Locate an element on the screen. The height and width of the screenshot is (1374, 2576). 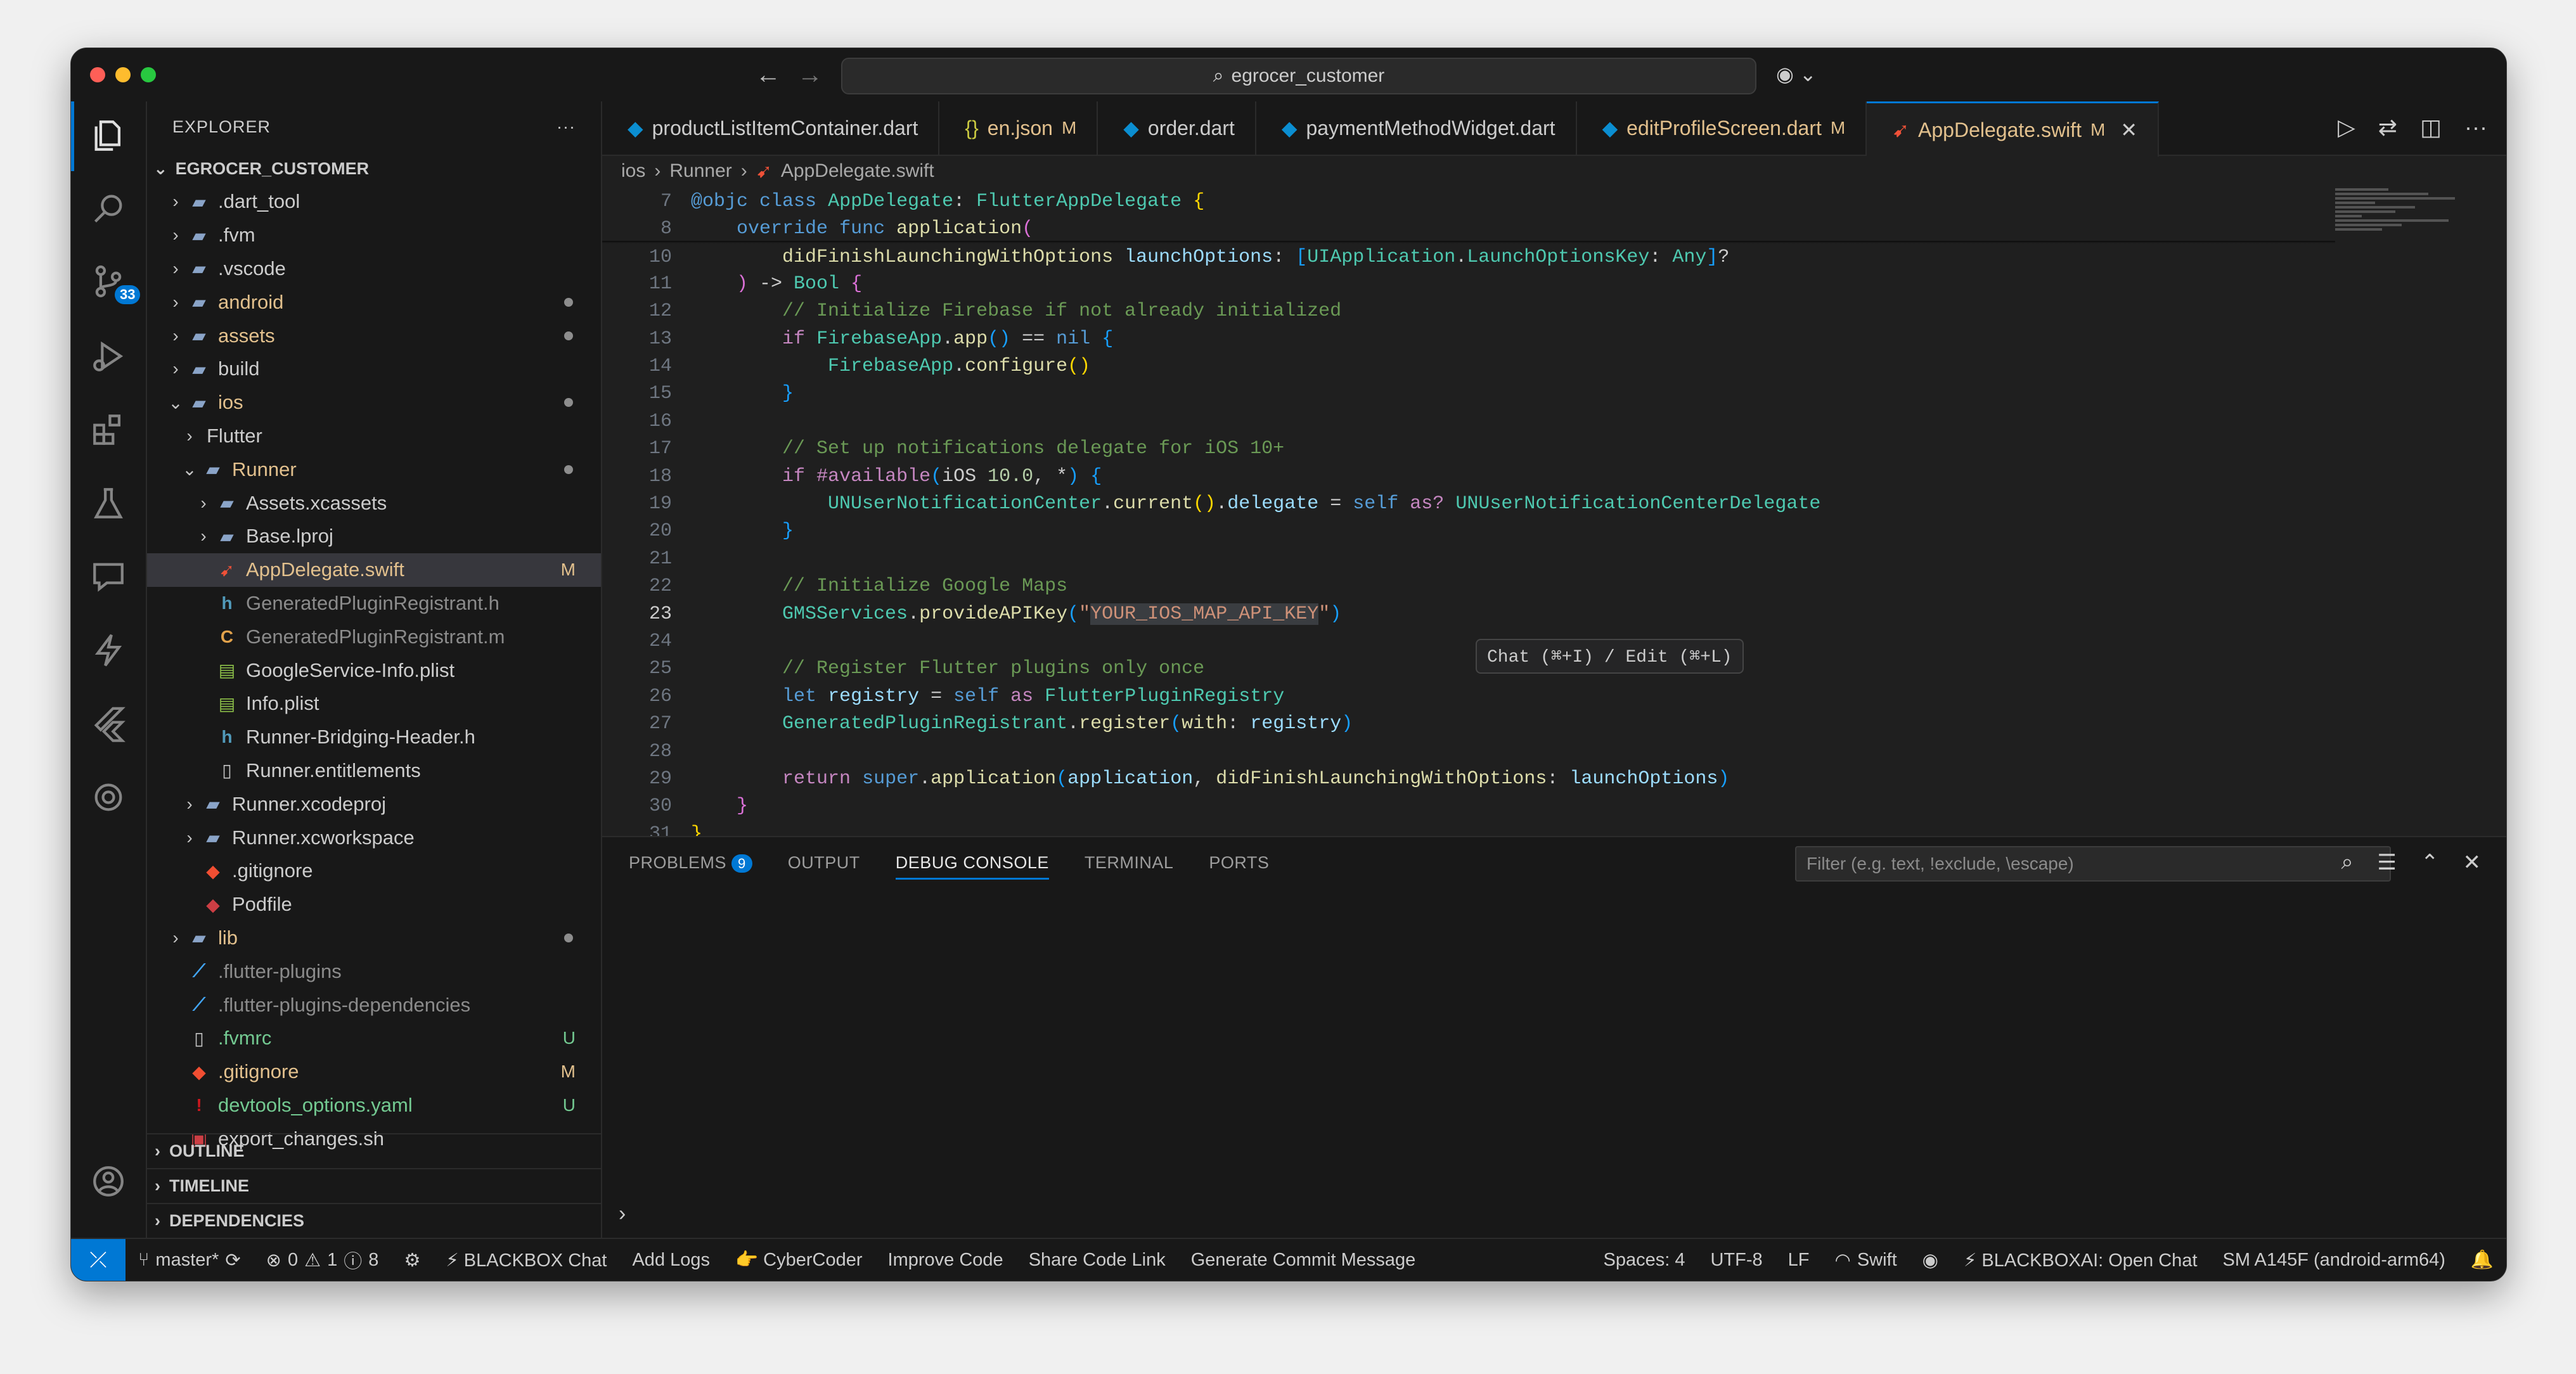
editor-tab: ◆ editProfileScreen.dart M is located at coordinates (1721, 128).